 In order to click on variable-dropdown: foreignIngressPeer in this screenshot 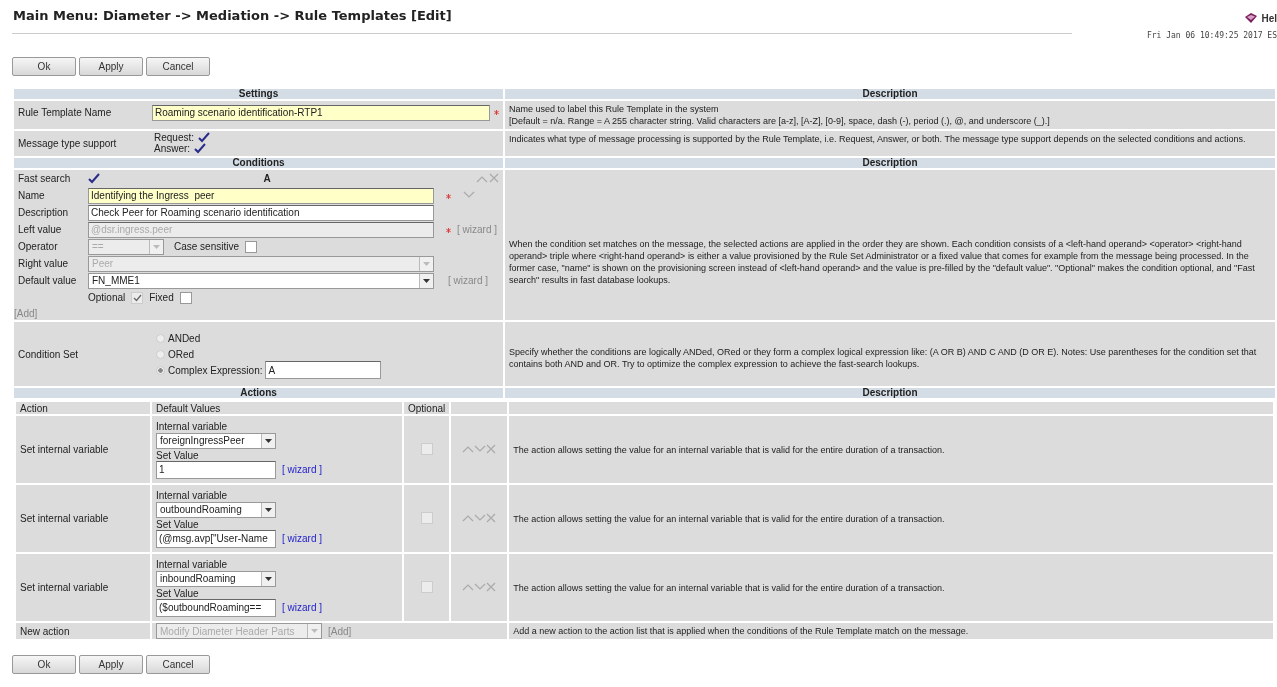, I will do `click(216, 440)`.